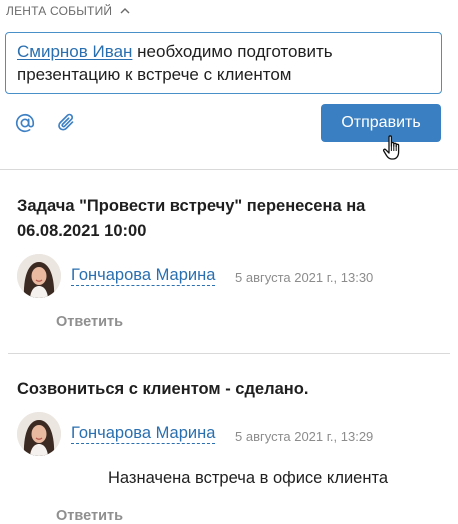 The width and height of the screenshot is (458, 524). I want to click on composer-toolbar, so click(46, 123).